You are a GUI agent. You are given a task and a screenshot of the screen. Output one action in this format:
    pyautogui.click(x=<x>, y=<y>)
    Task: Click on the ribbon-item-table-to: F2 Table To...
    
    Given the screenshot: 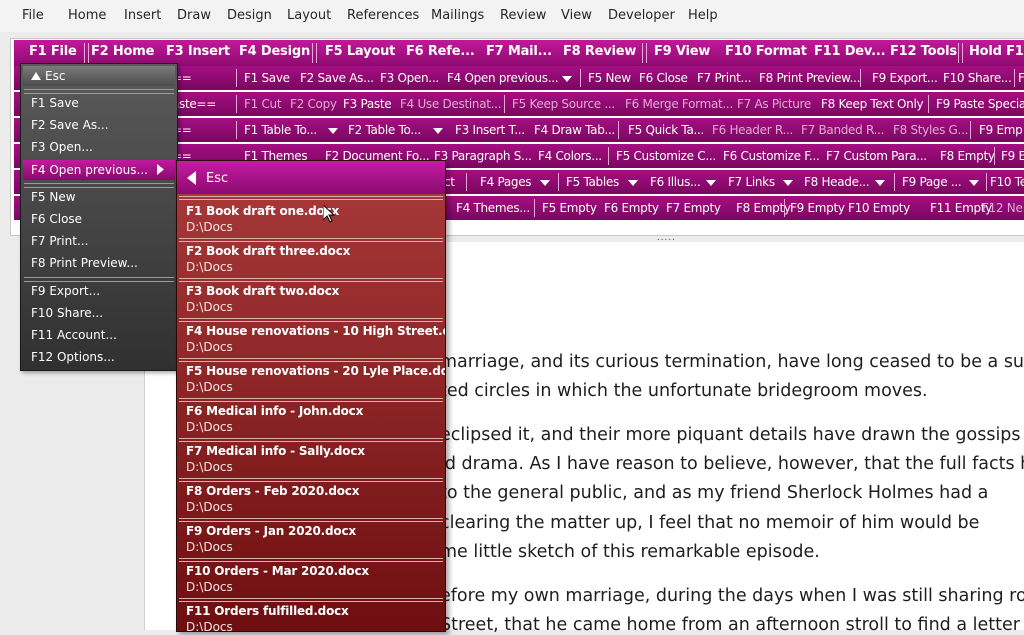 What is the action you would take?
    pyautogui.click(x=384, y=130)
    